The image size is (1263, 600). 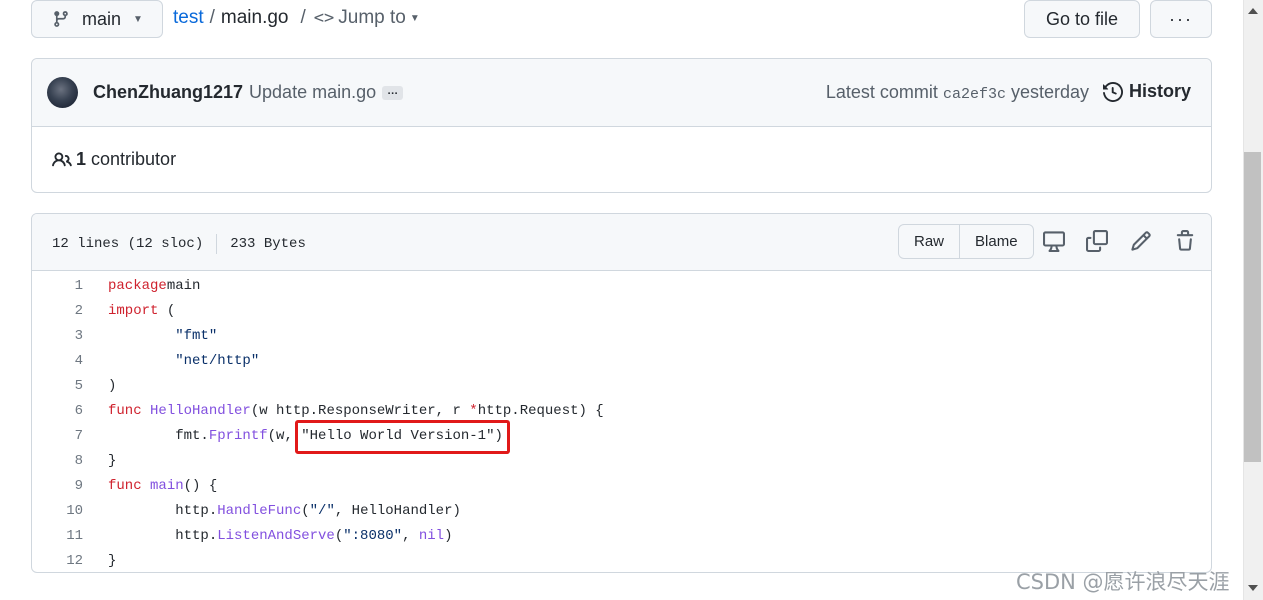 What do you see at coordinates (102, 18) in the screenshot?
I see `branch-name: main` at bounding box center [102, 18].